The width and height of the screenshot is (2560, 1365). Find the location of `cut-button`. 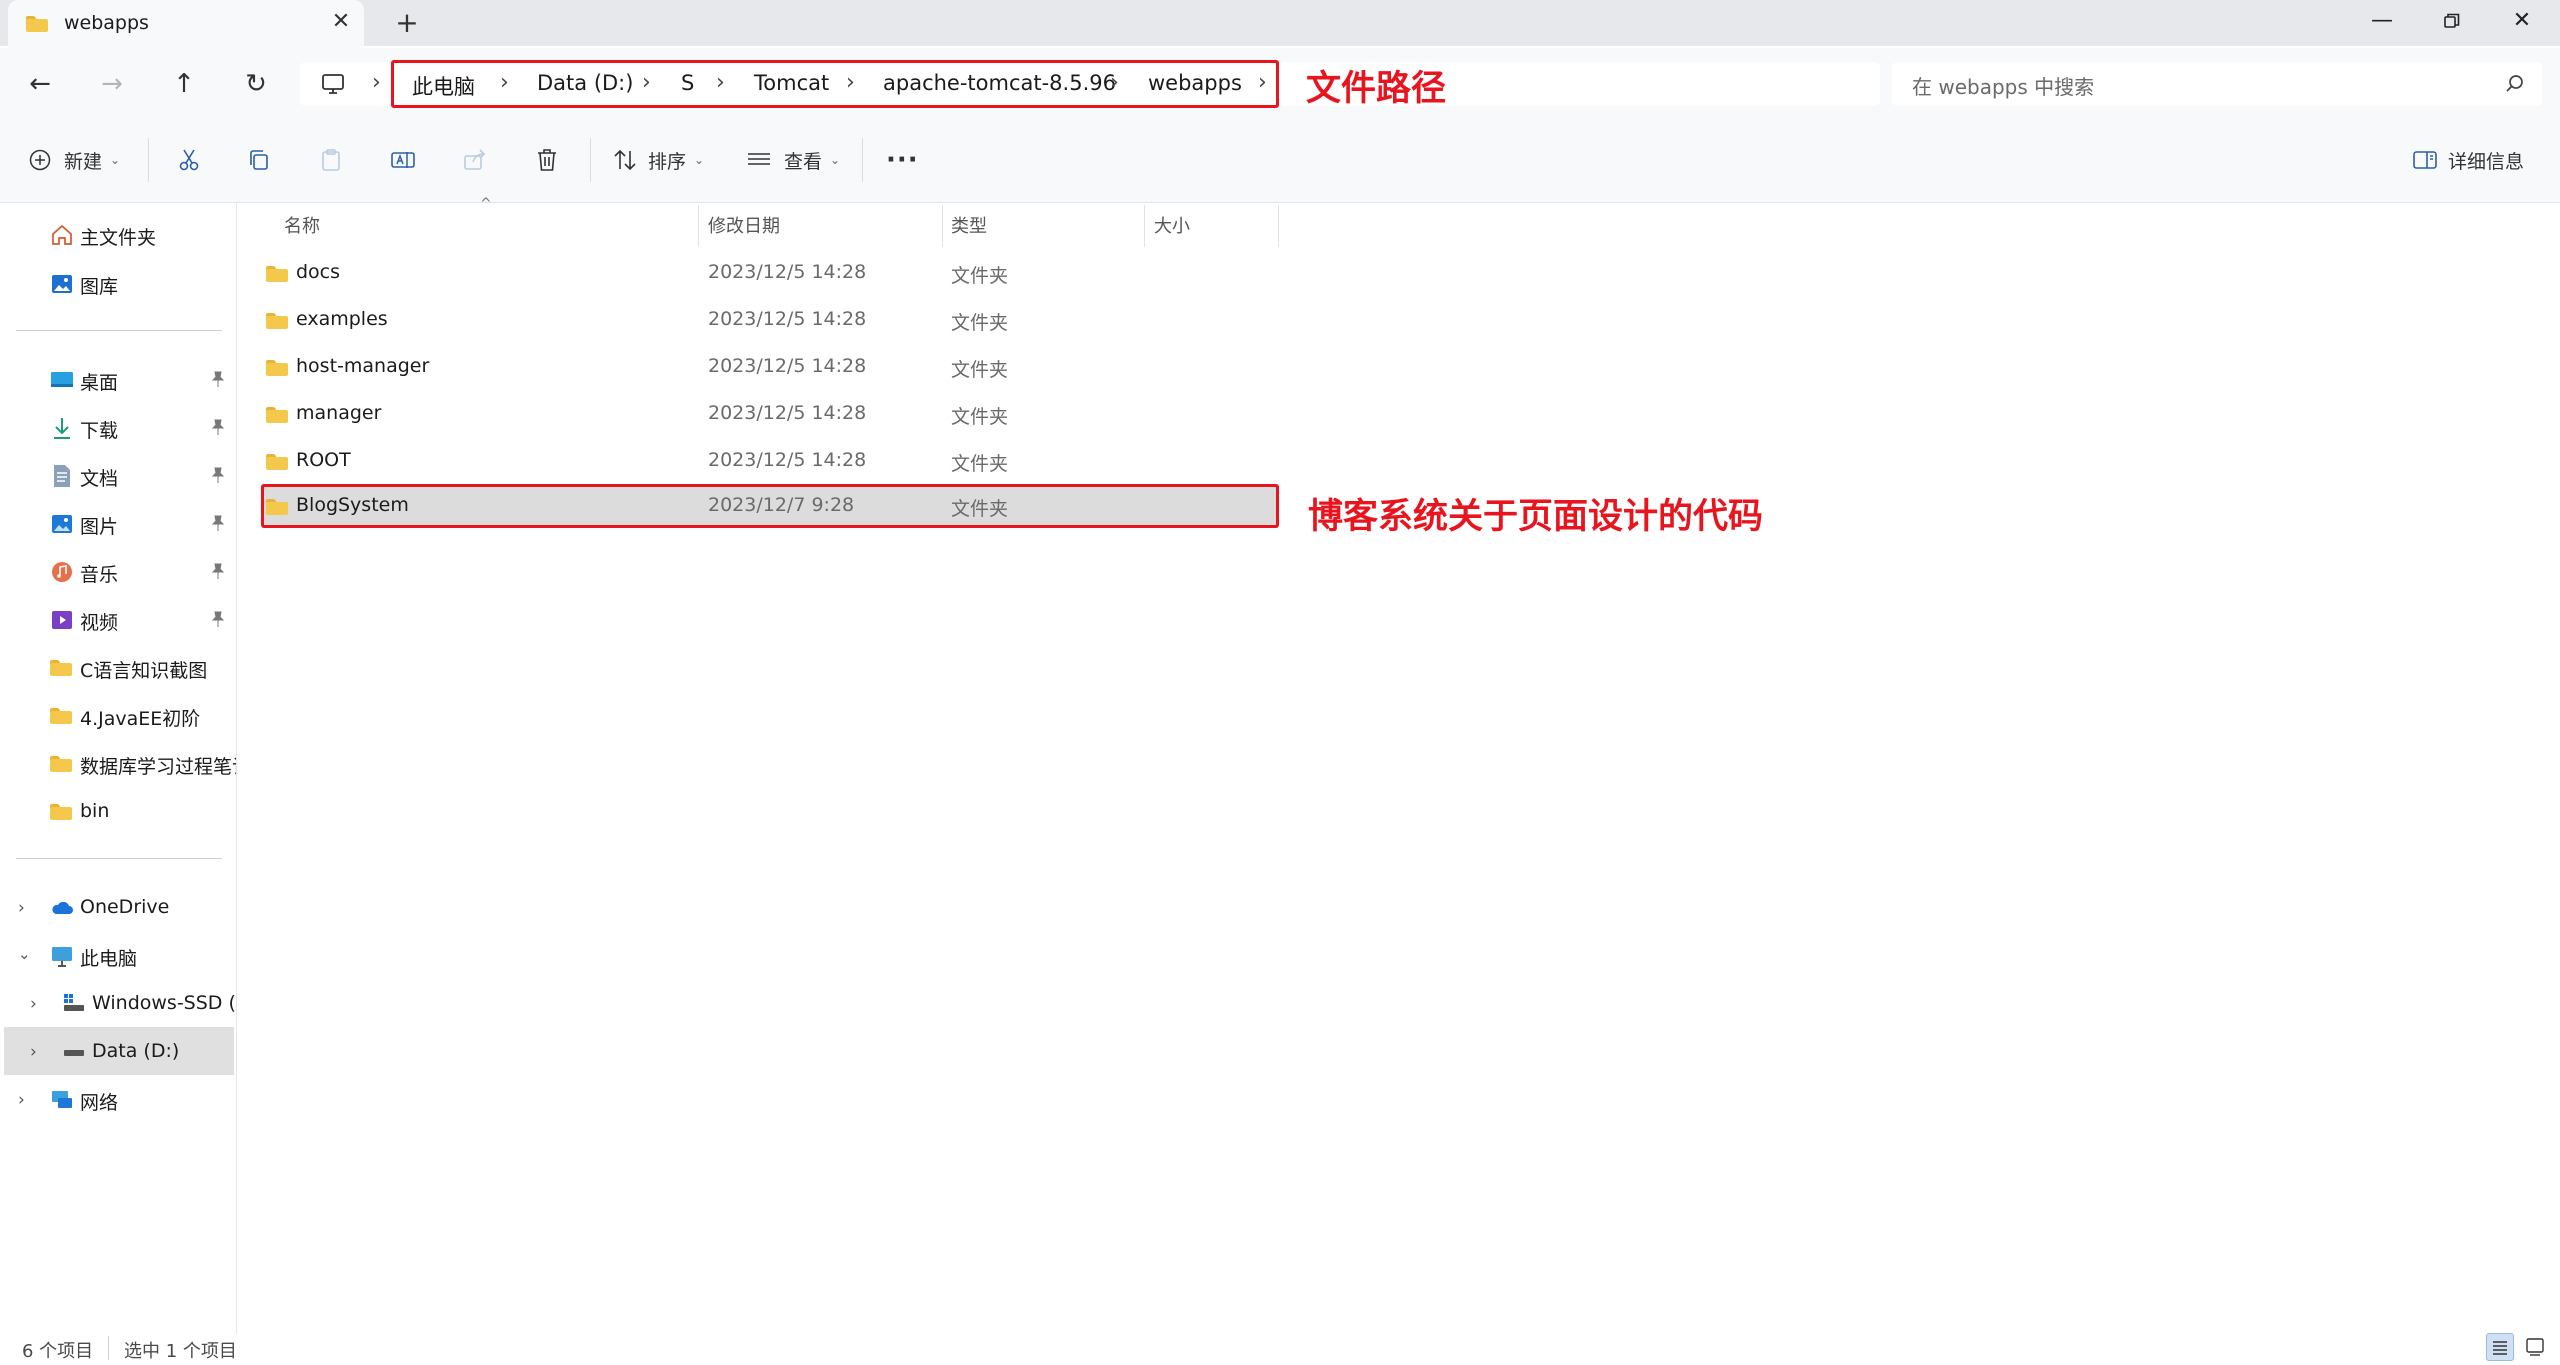

cut-button is located at coordinates (189, 160).